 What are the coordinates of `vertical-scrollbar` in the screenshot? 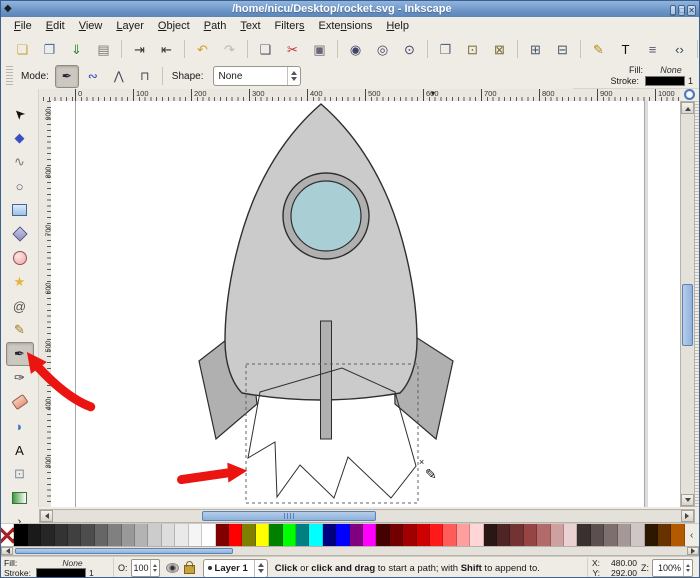 It's located at (687, 304).